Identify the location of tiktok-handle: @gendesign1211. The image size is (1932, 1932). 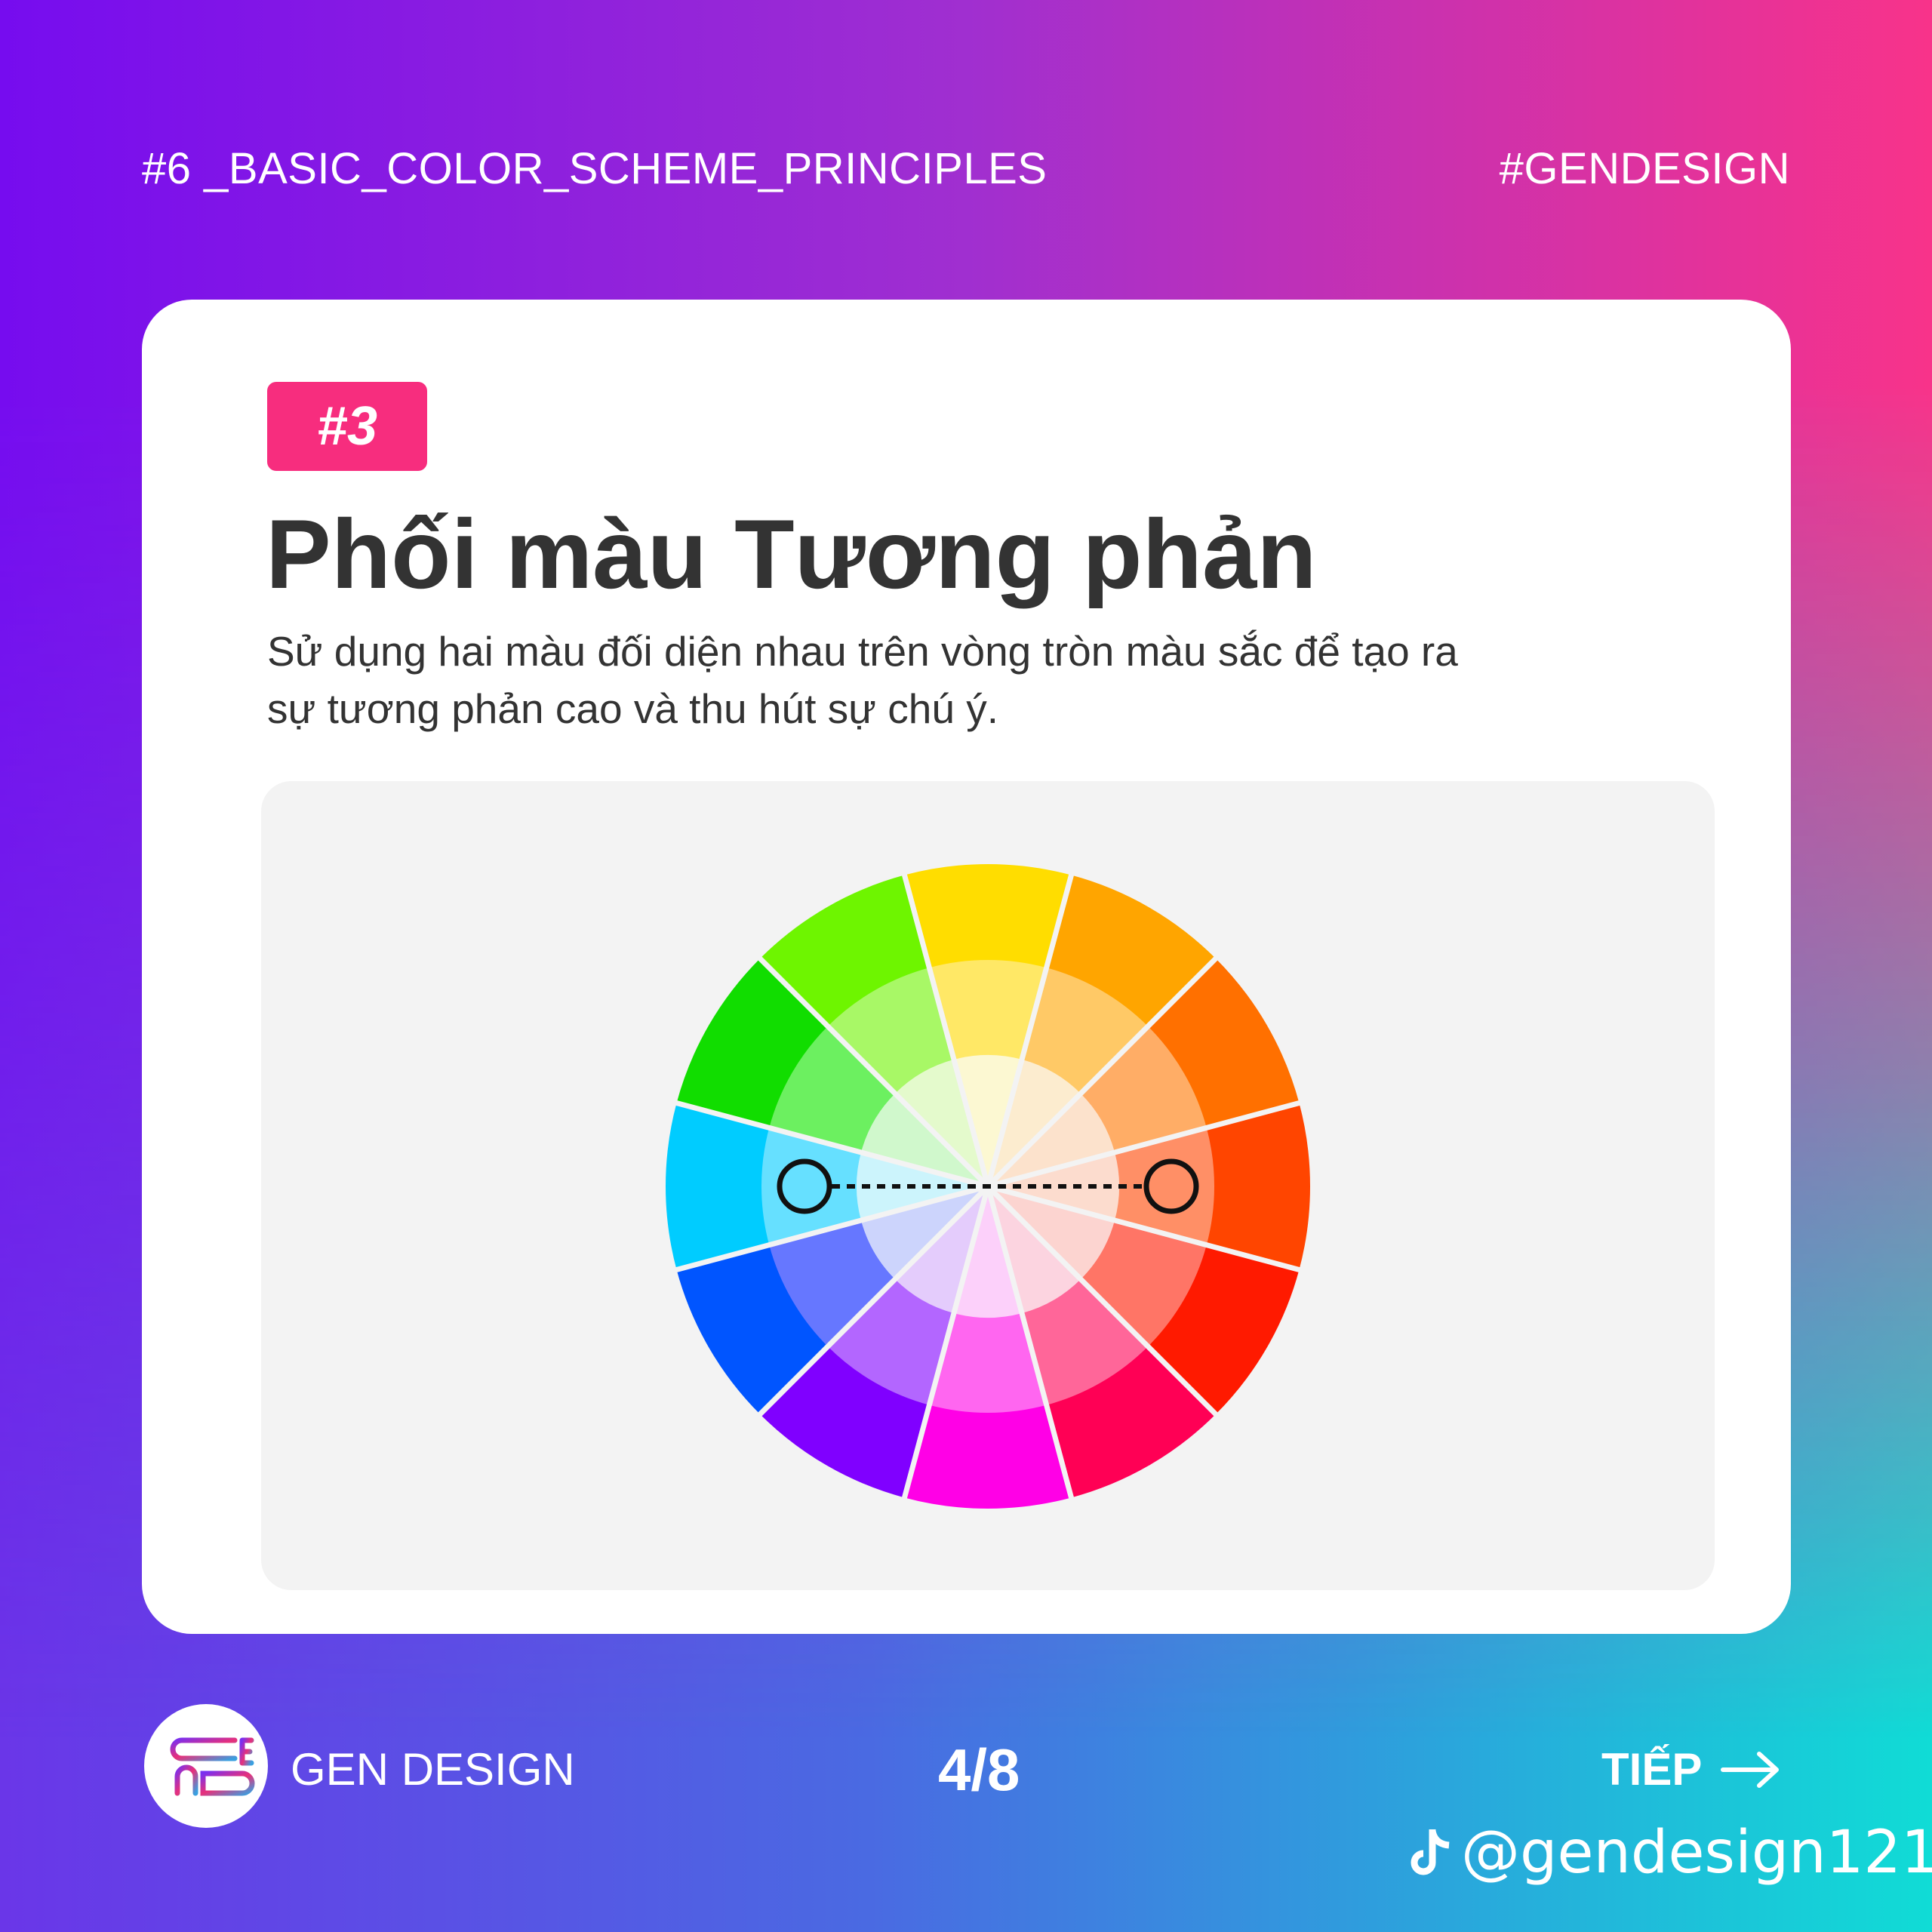
(1671, 1853).